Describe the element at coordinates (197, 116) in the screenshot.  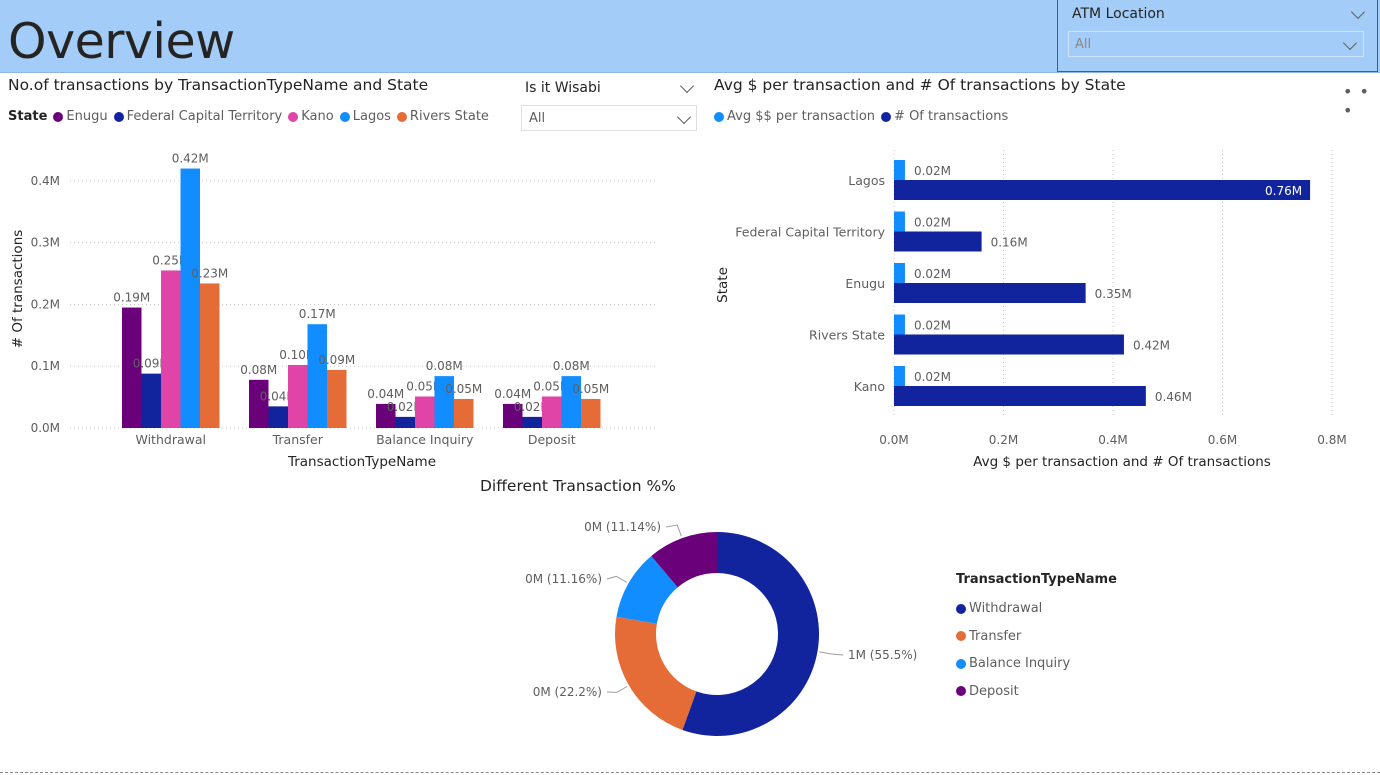
I see `legend-item-fct: Federal Capital Territory` at that location.